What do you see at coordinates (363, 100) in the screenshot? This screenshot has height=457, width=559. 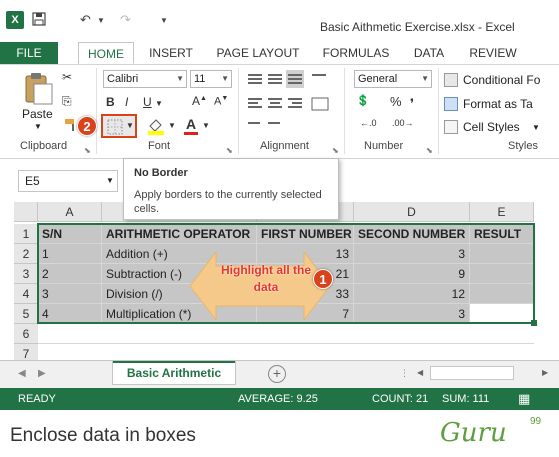 I see `accounting-format-icon: 💲` at bounding box center [363, 100].